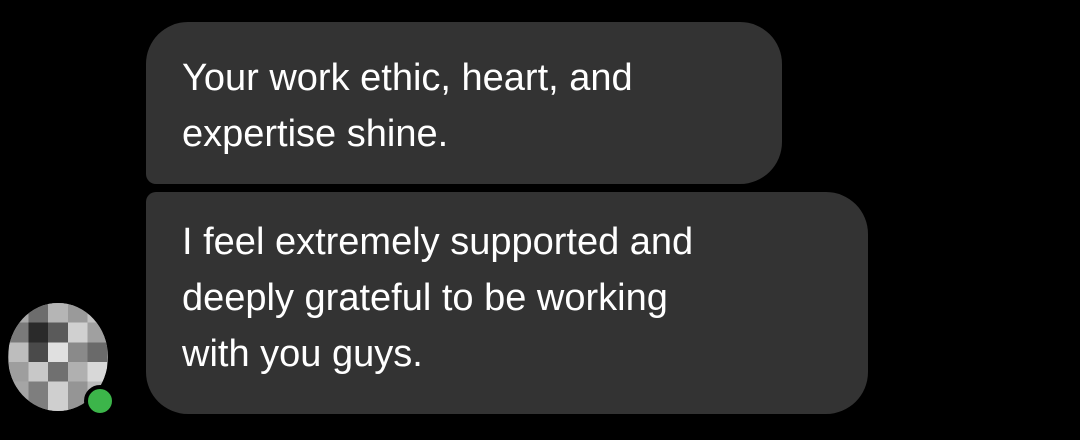 Image resolution: width=1080 pixels, height=440 pixels. What do you see at coordinates (425, 298) in the screenshot?
I see `message-line: deeply grateful to be working` at bounding box center [425, 298].